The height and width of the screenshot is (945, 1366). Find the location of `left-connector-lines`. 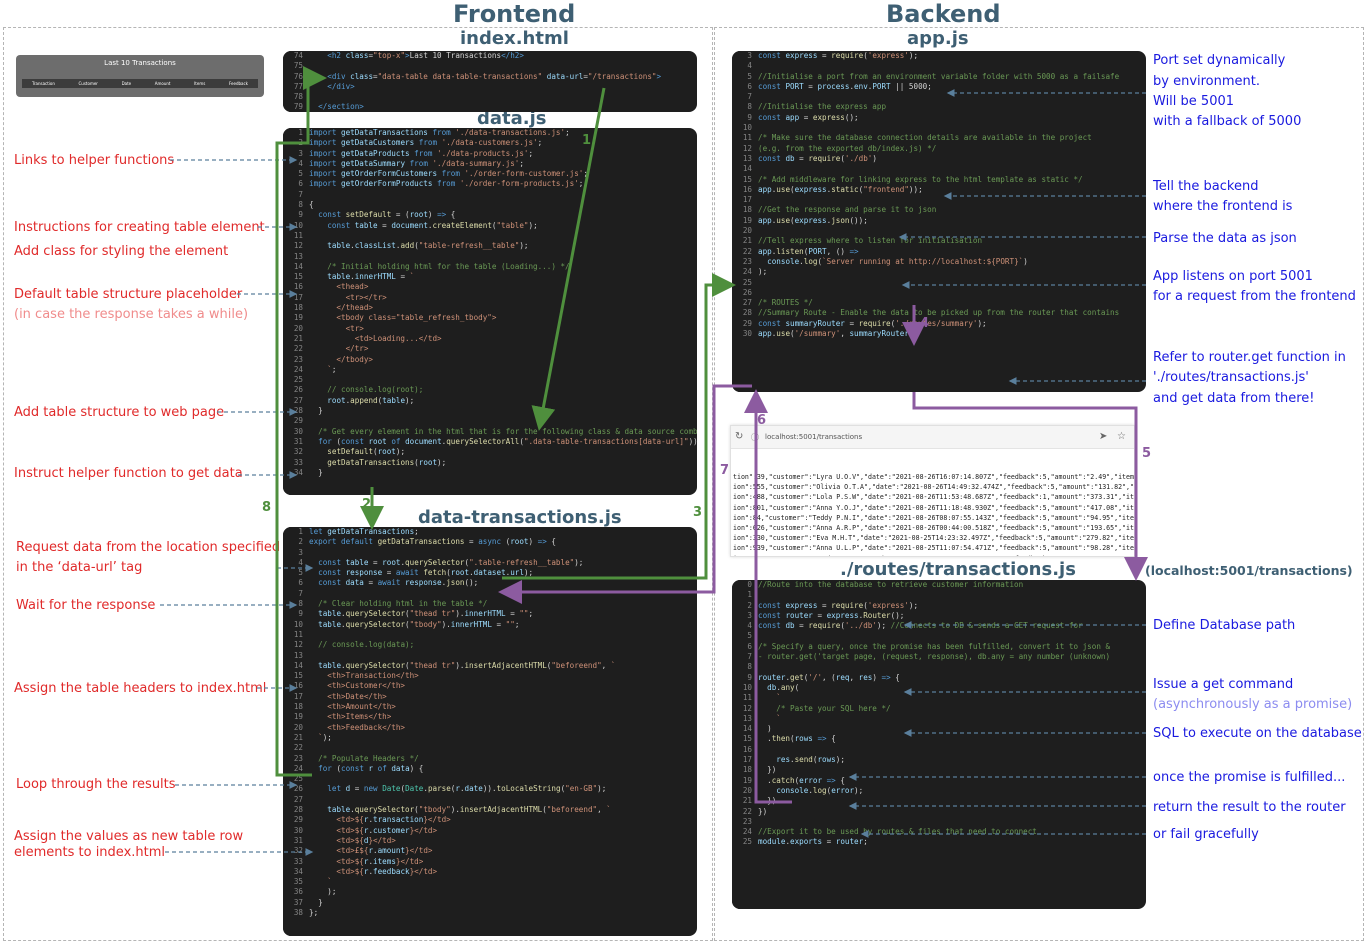

left-connector-lines is located at coordinates (237, 506).